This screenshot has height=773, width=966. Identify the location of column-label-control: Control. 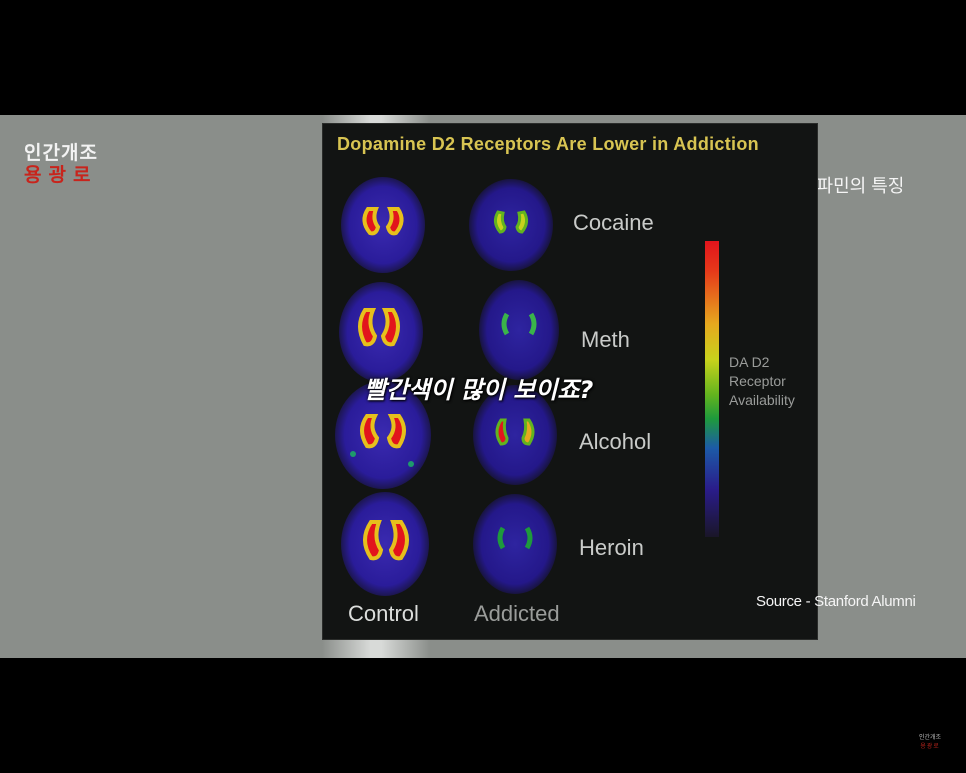
(383, 613).